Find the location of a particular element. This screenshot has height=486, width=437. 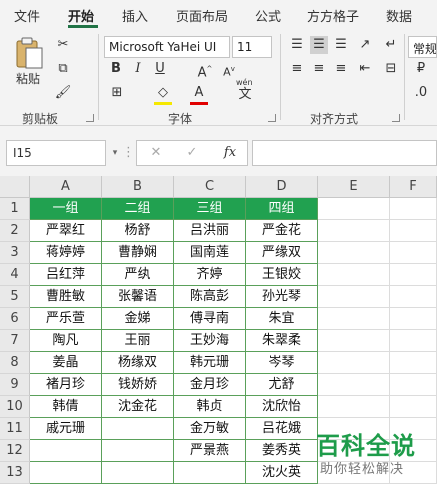

row-header: 8 is located at coordinates (15, 363).